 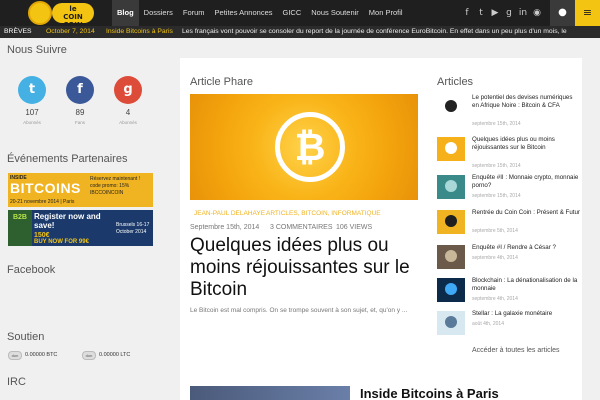 I want to click on nav-item-blog: Blog, so click(x=125, y=13).